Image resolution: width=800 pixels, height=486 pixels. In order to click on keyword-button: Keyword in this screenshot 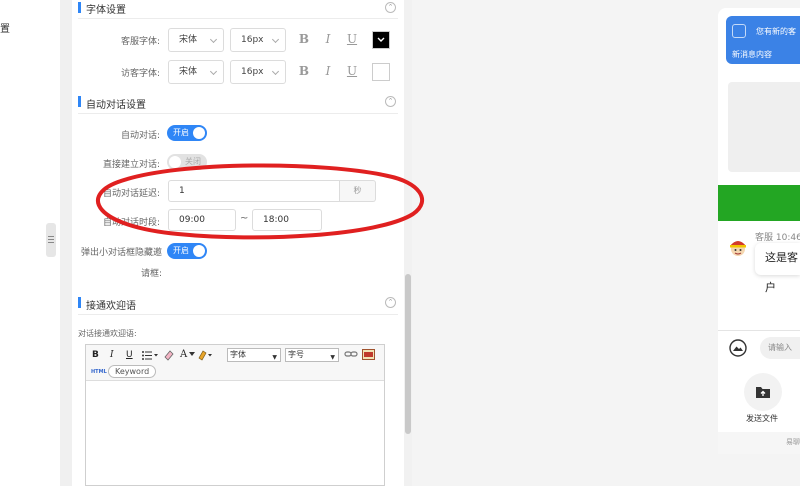, I will do `click(132, 371)`.